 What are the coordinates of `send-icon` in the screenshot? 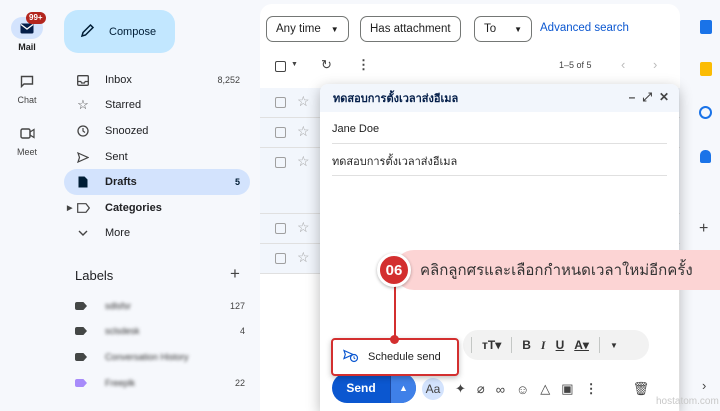 It's located at (83, 157).